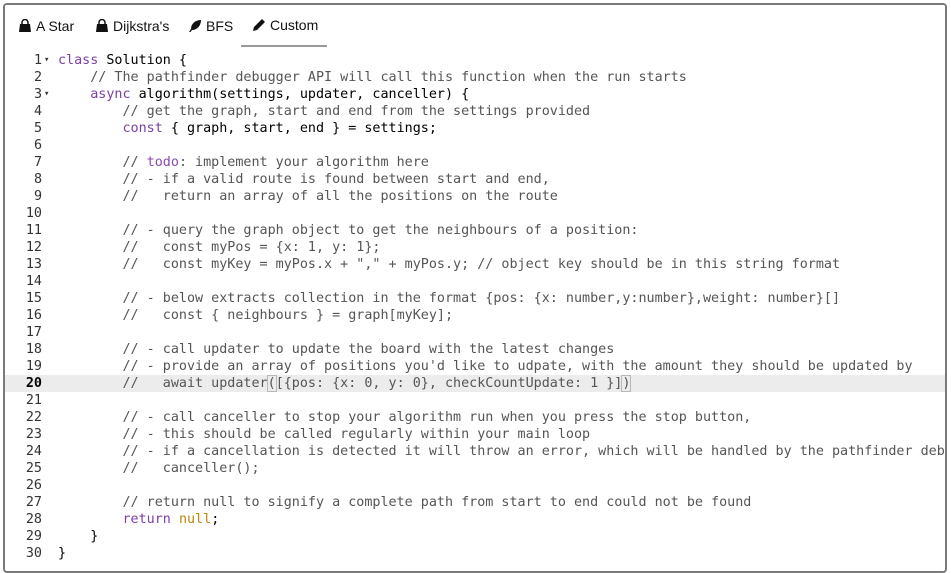 This screenshot has height=573, width=951. What do you see at coordinates (37, 77) in the screenshot?
I see `line-number: 2` at bounding box center [37, 77].